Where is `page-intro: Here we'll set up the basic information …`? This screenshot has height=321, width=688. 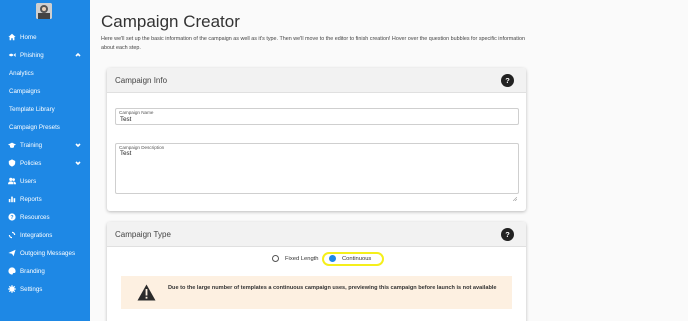
page-intro: Here we'll set up the basic information … is located at coordinates (313, 43).